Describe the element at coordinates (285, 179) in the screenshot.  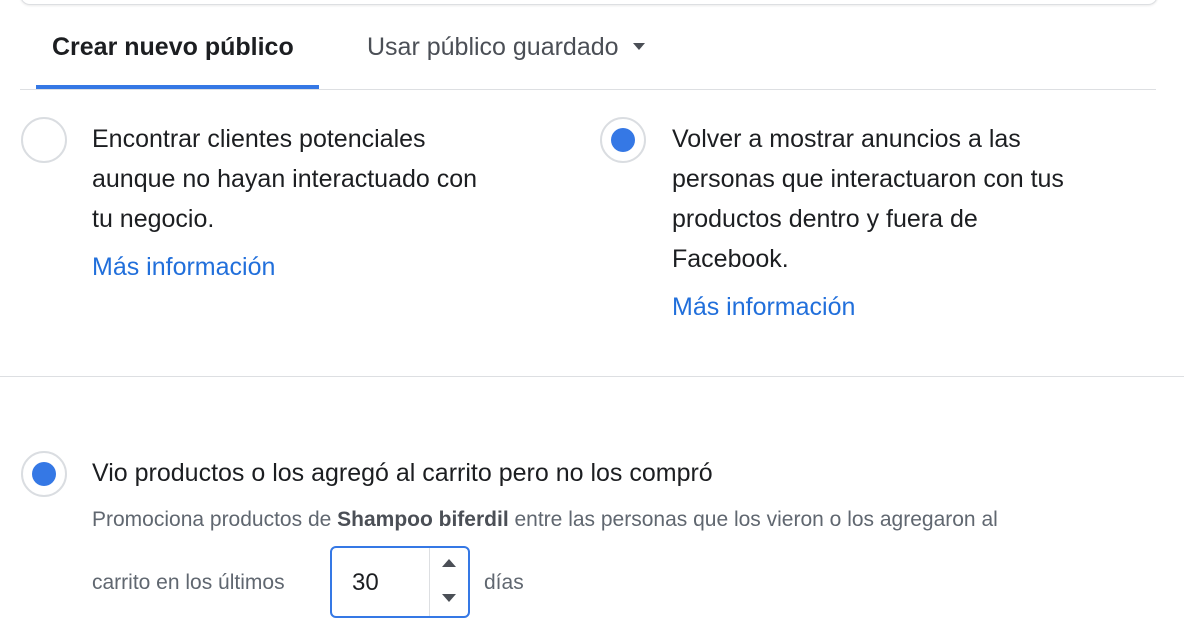
I see `option-find-line2: aunque no hayan interactuado con` at that location.